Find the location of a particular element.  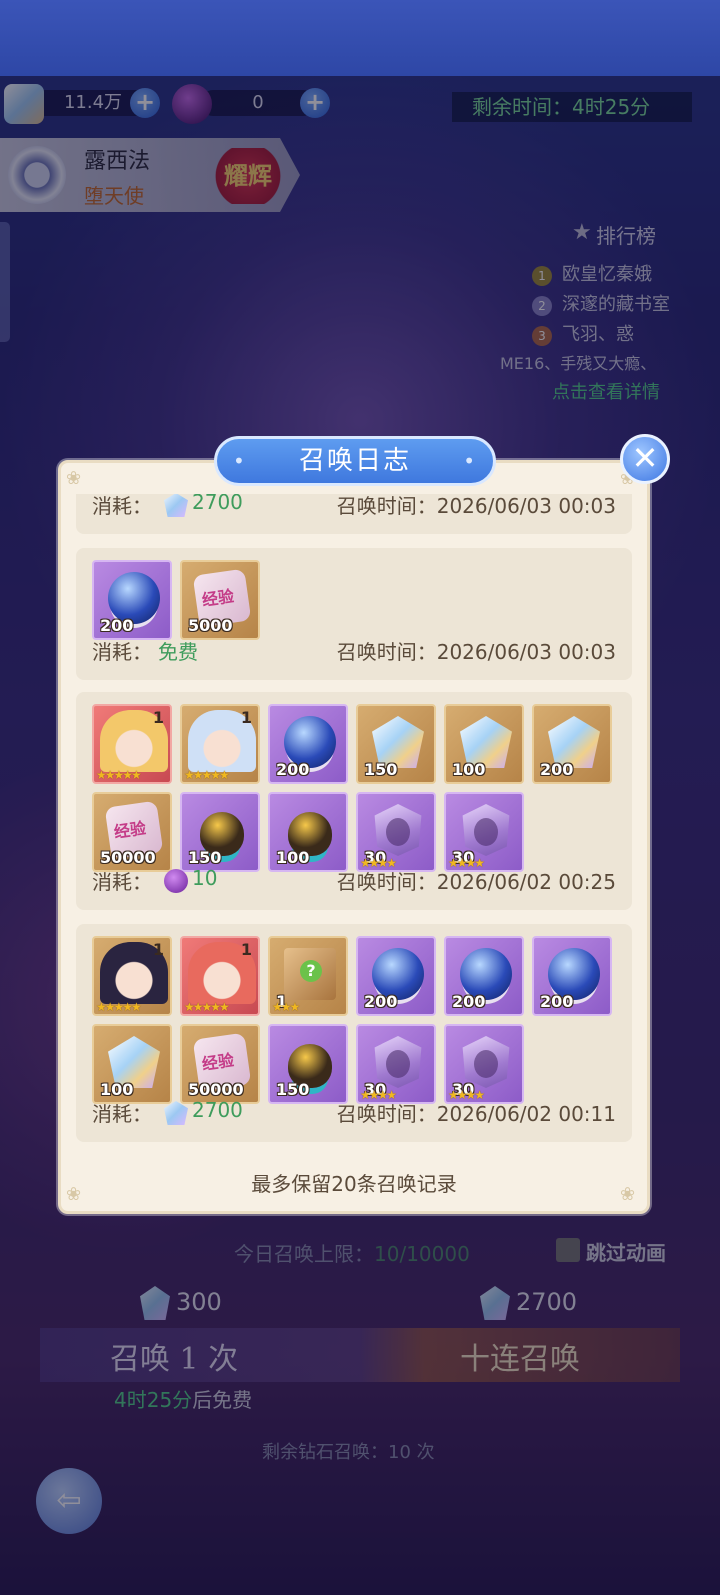

close-icon: ✕ is located at coordinates (645, 458).